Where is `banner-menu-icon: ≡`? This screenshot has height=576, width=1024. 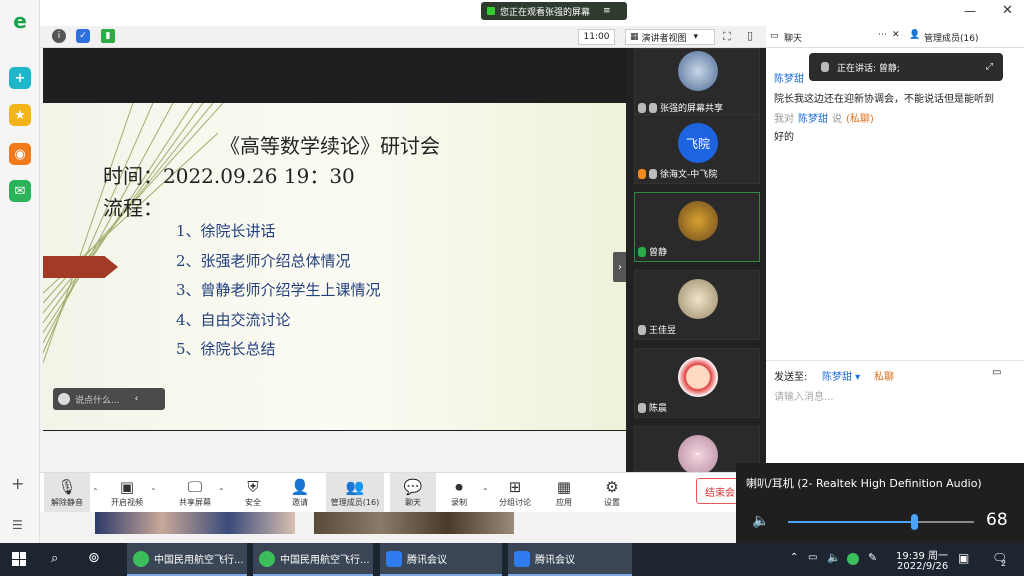 banner-menu-icon: ≡ is located at coordinates (607, 11).